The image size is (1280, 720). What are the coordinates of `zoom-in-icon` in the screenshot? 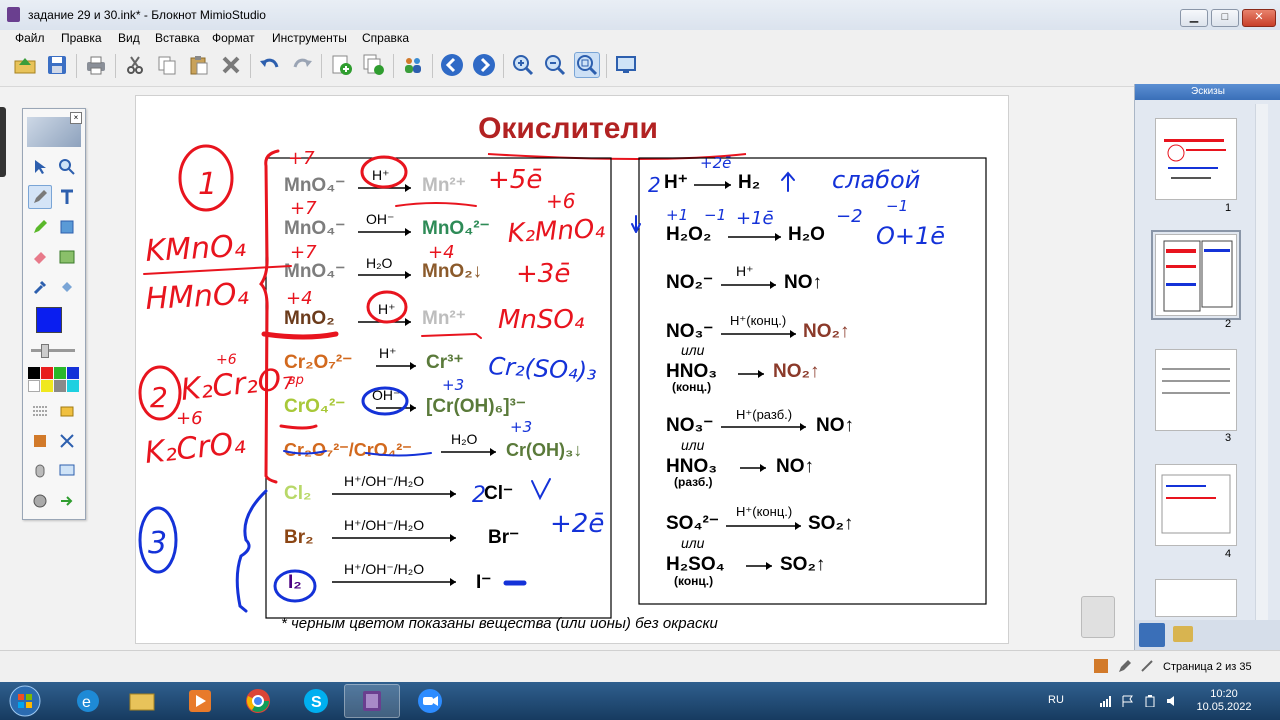 It's located at (523, 65).